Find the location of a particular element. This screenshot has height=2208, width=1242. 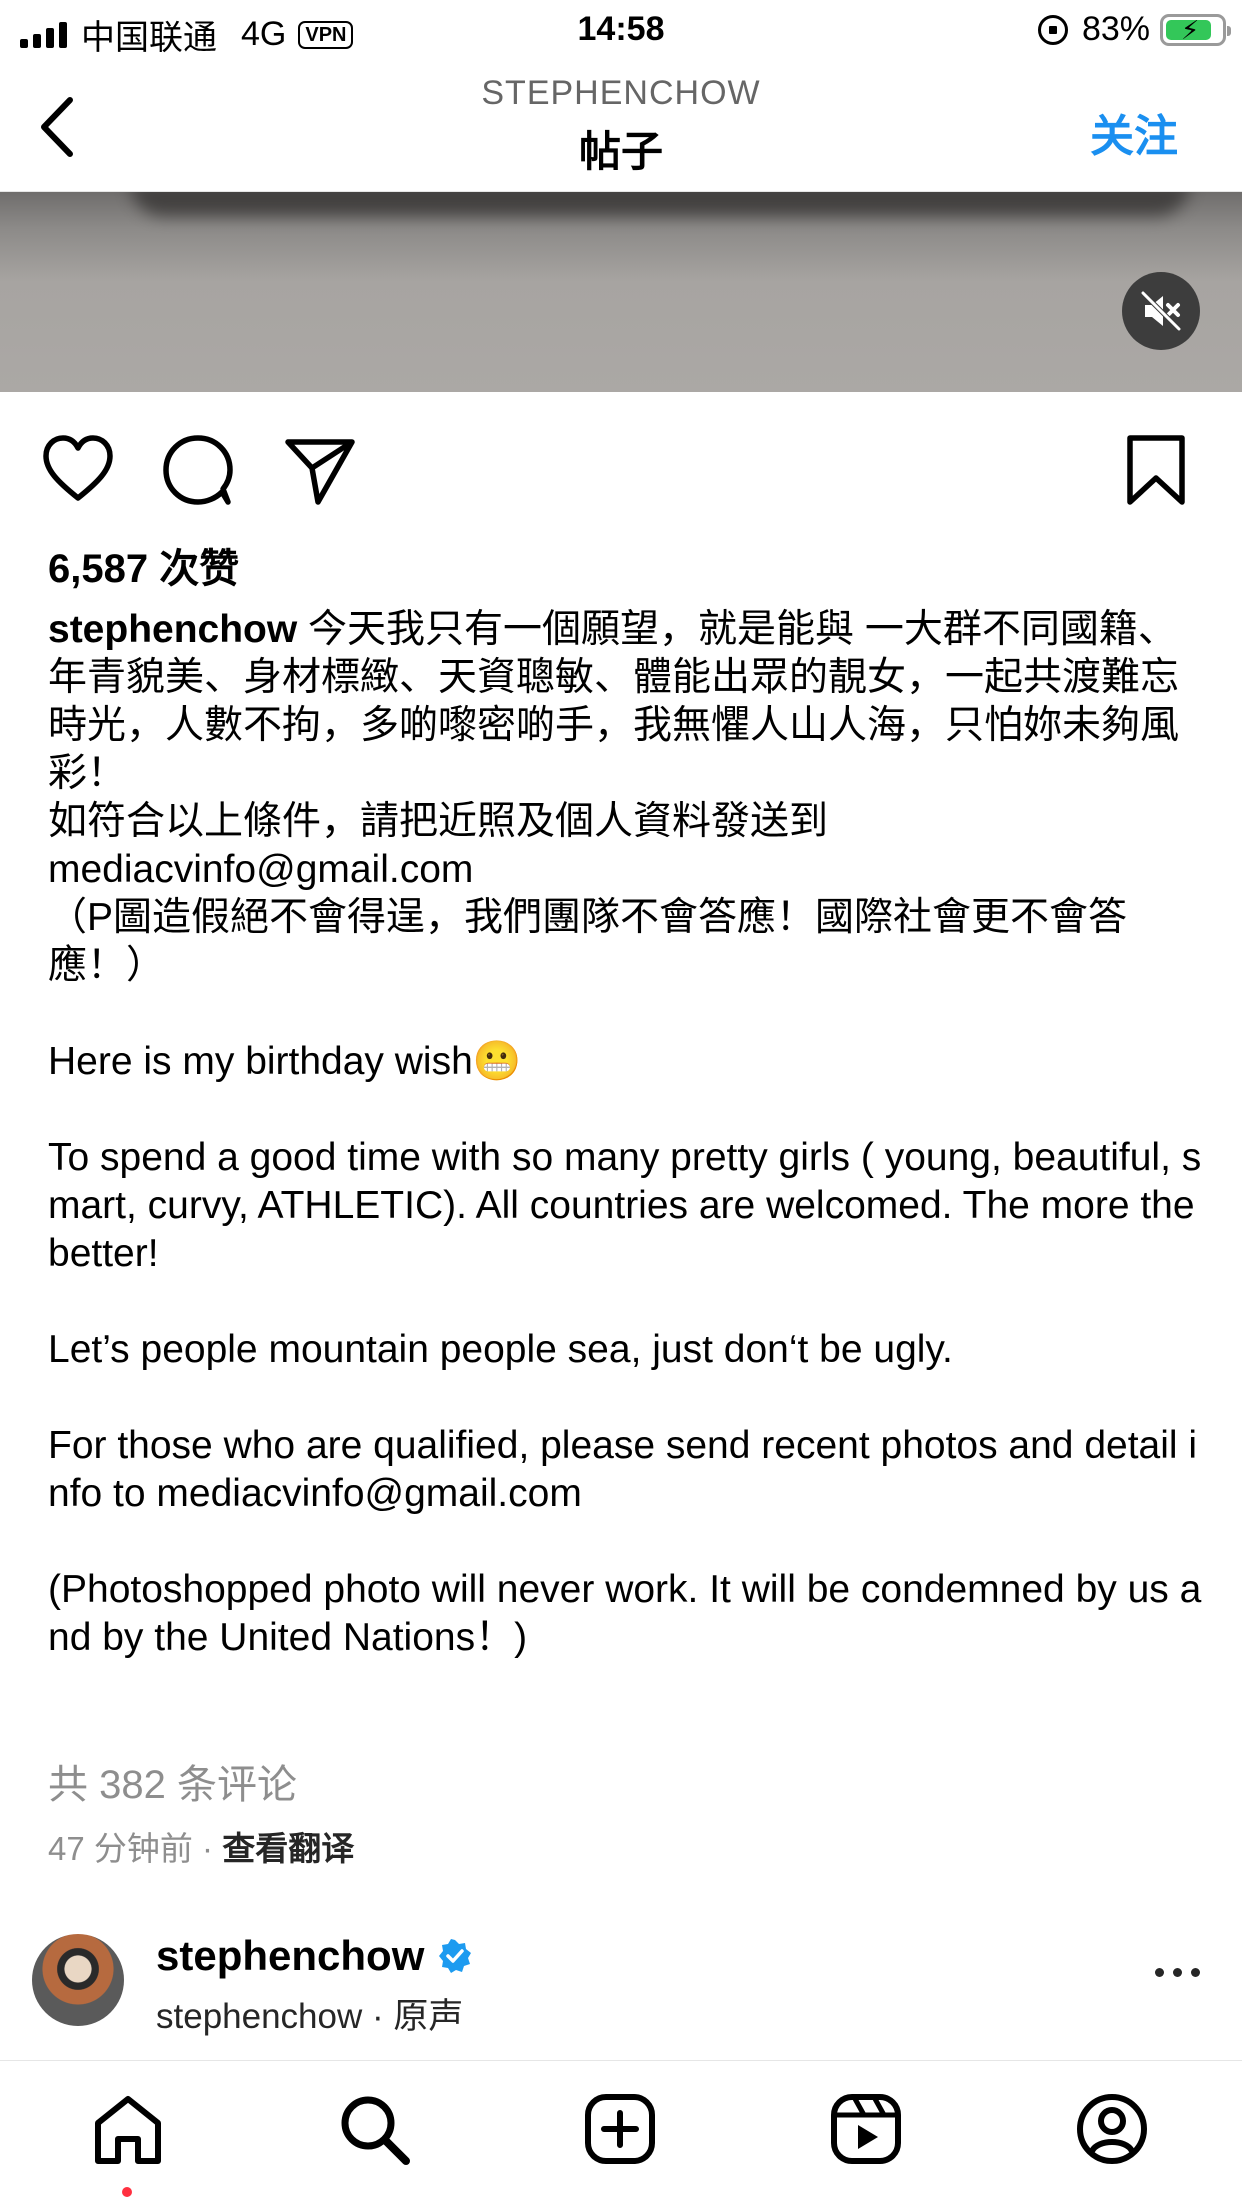

reels-icon is located at coordinates (866, 2129).